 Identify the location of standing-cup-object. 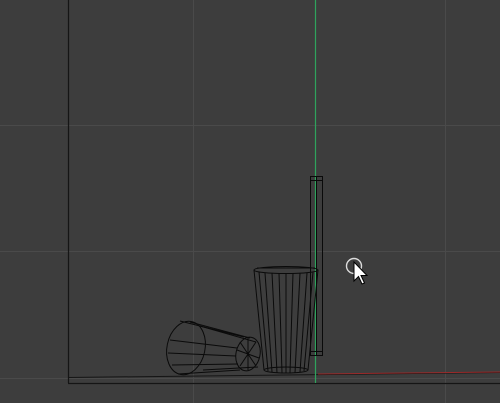
(286, 320).